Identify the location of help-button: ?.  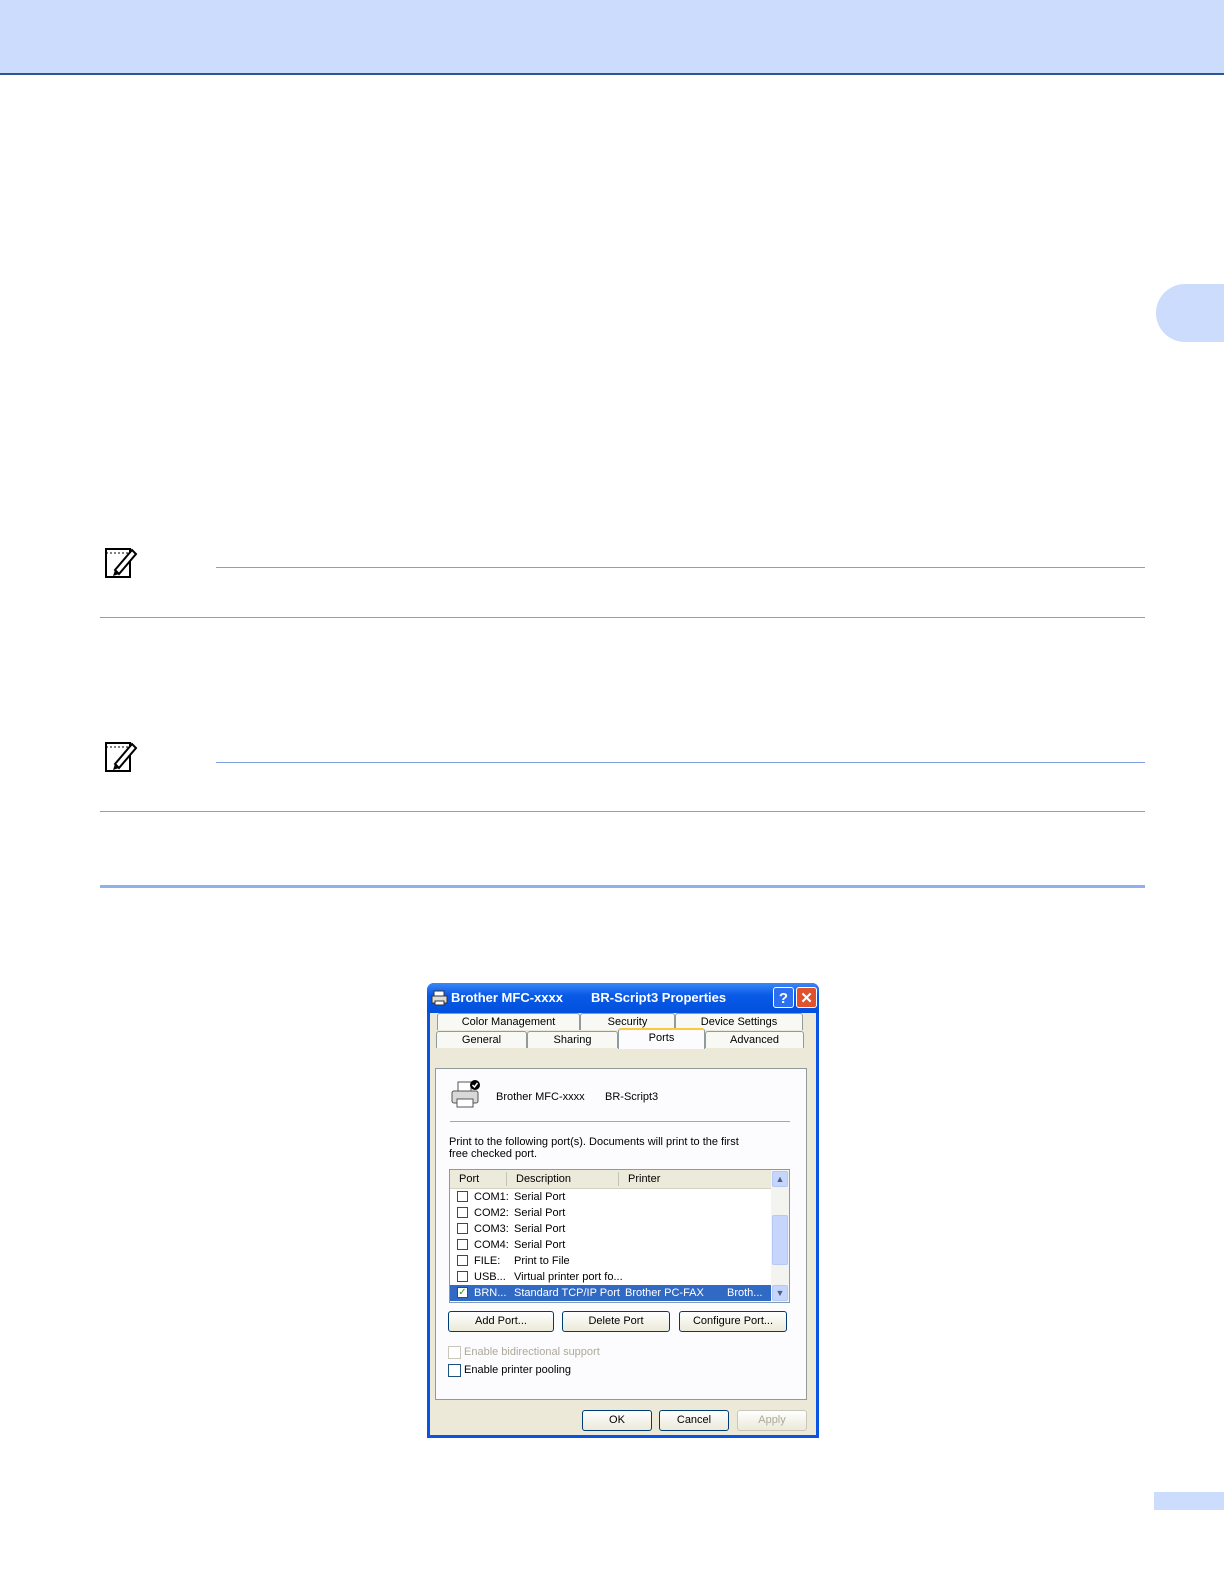
(783, 997).